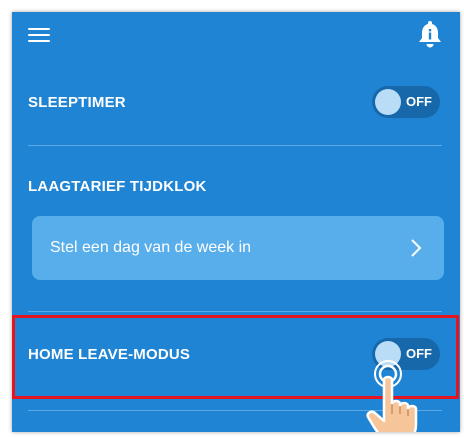 The height and width of the screenshot is (439, 464). I want to click on pointing-hand-icon, so click(392, 396).